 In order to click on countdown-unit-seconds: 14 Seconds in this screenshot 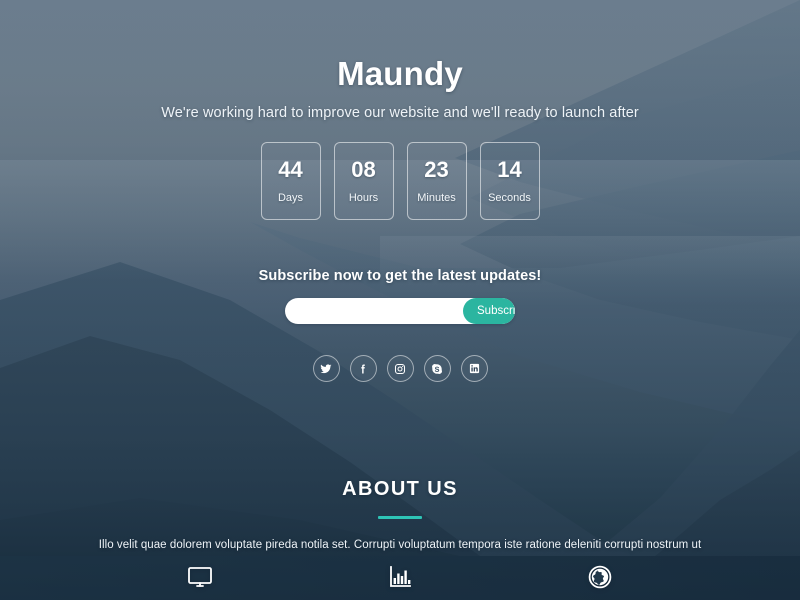, I will do `click(509, 181)`.